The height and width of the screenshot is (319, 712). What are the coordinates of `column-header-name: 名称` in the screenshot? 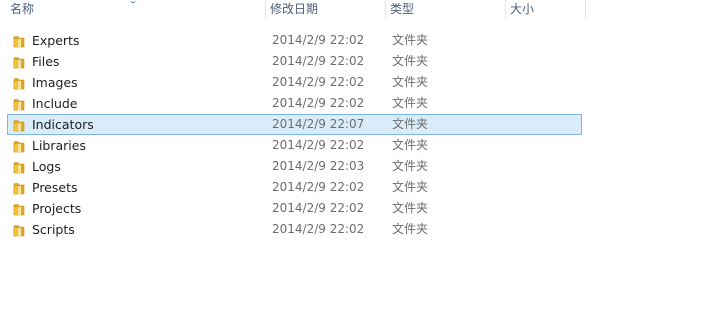 It's located at (136, 9).